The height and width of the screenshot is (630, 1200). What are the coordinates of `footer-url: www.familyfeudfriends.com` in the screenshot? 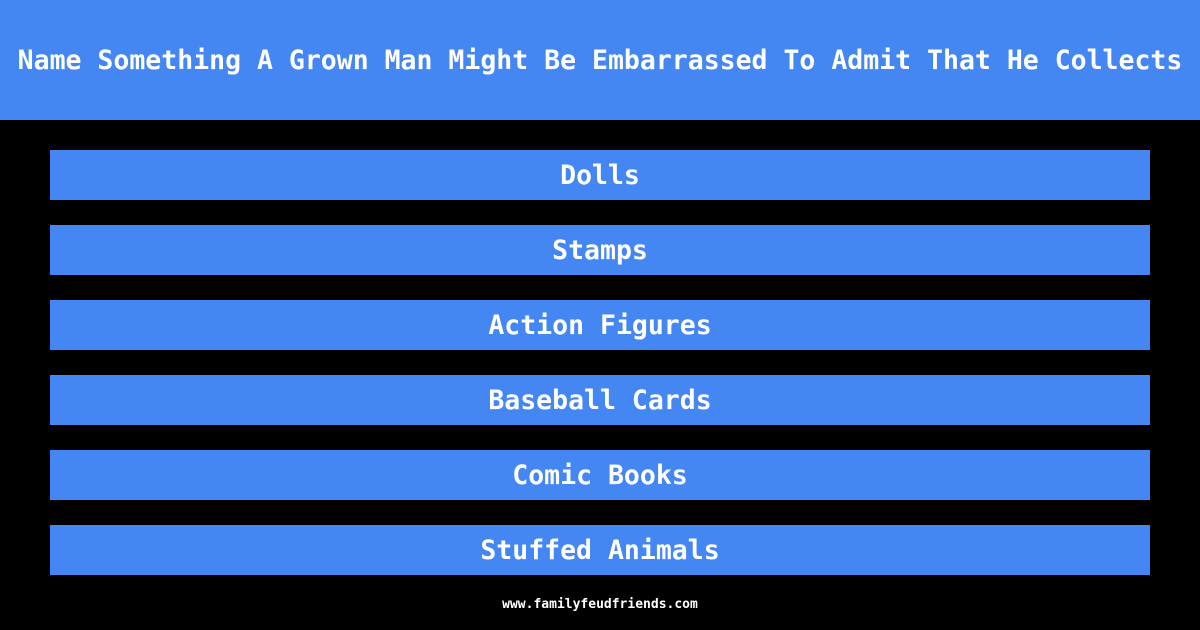 It's located at (600, 604).